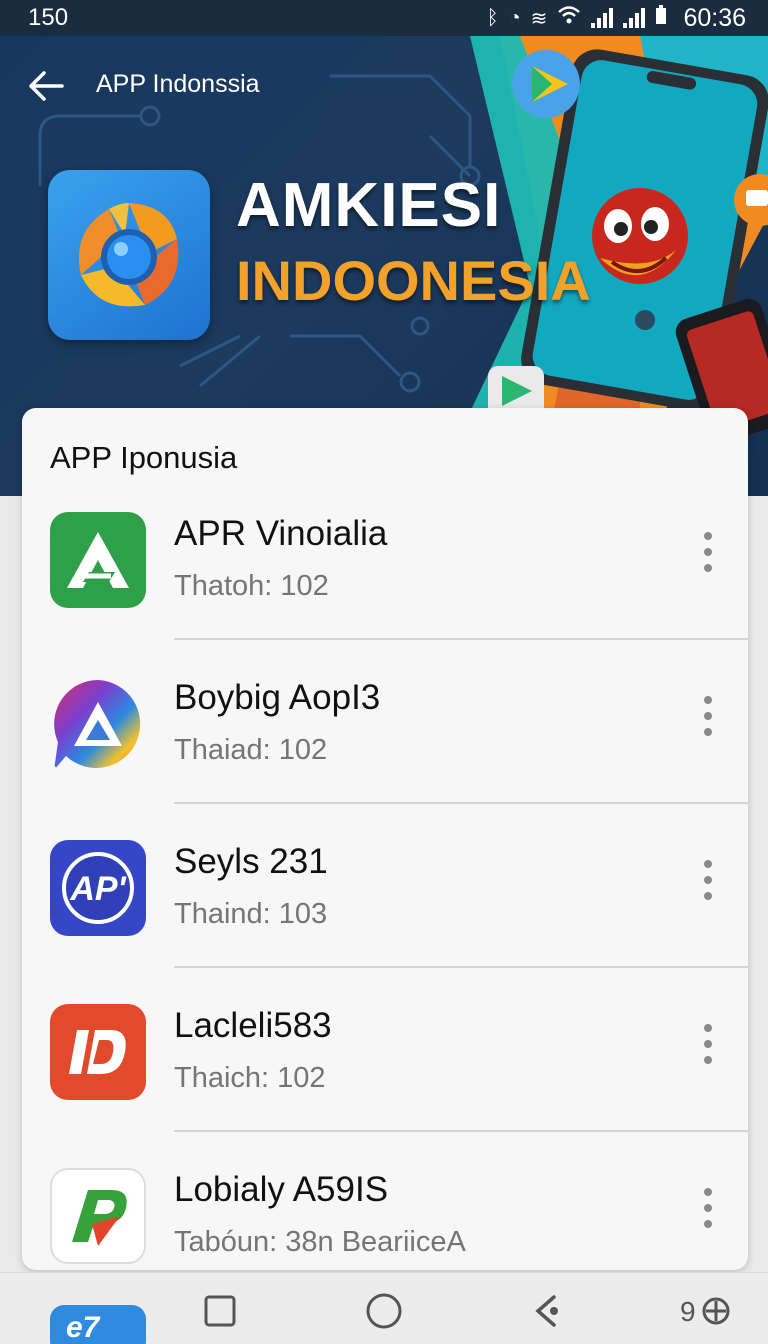 The width and height of the screenshot is (768, 1344). Describe the element at coordinates (385, 590) in the screenshot. I see `list-item: APR Vinoialia Thatoh: 102` at that location.